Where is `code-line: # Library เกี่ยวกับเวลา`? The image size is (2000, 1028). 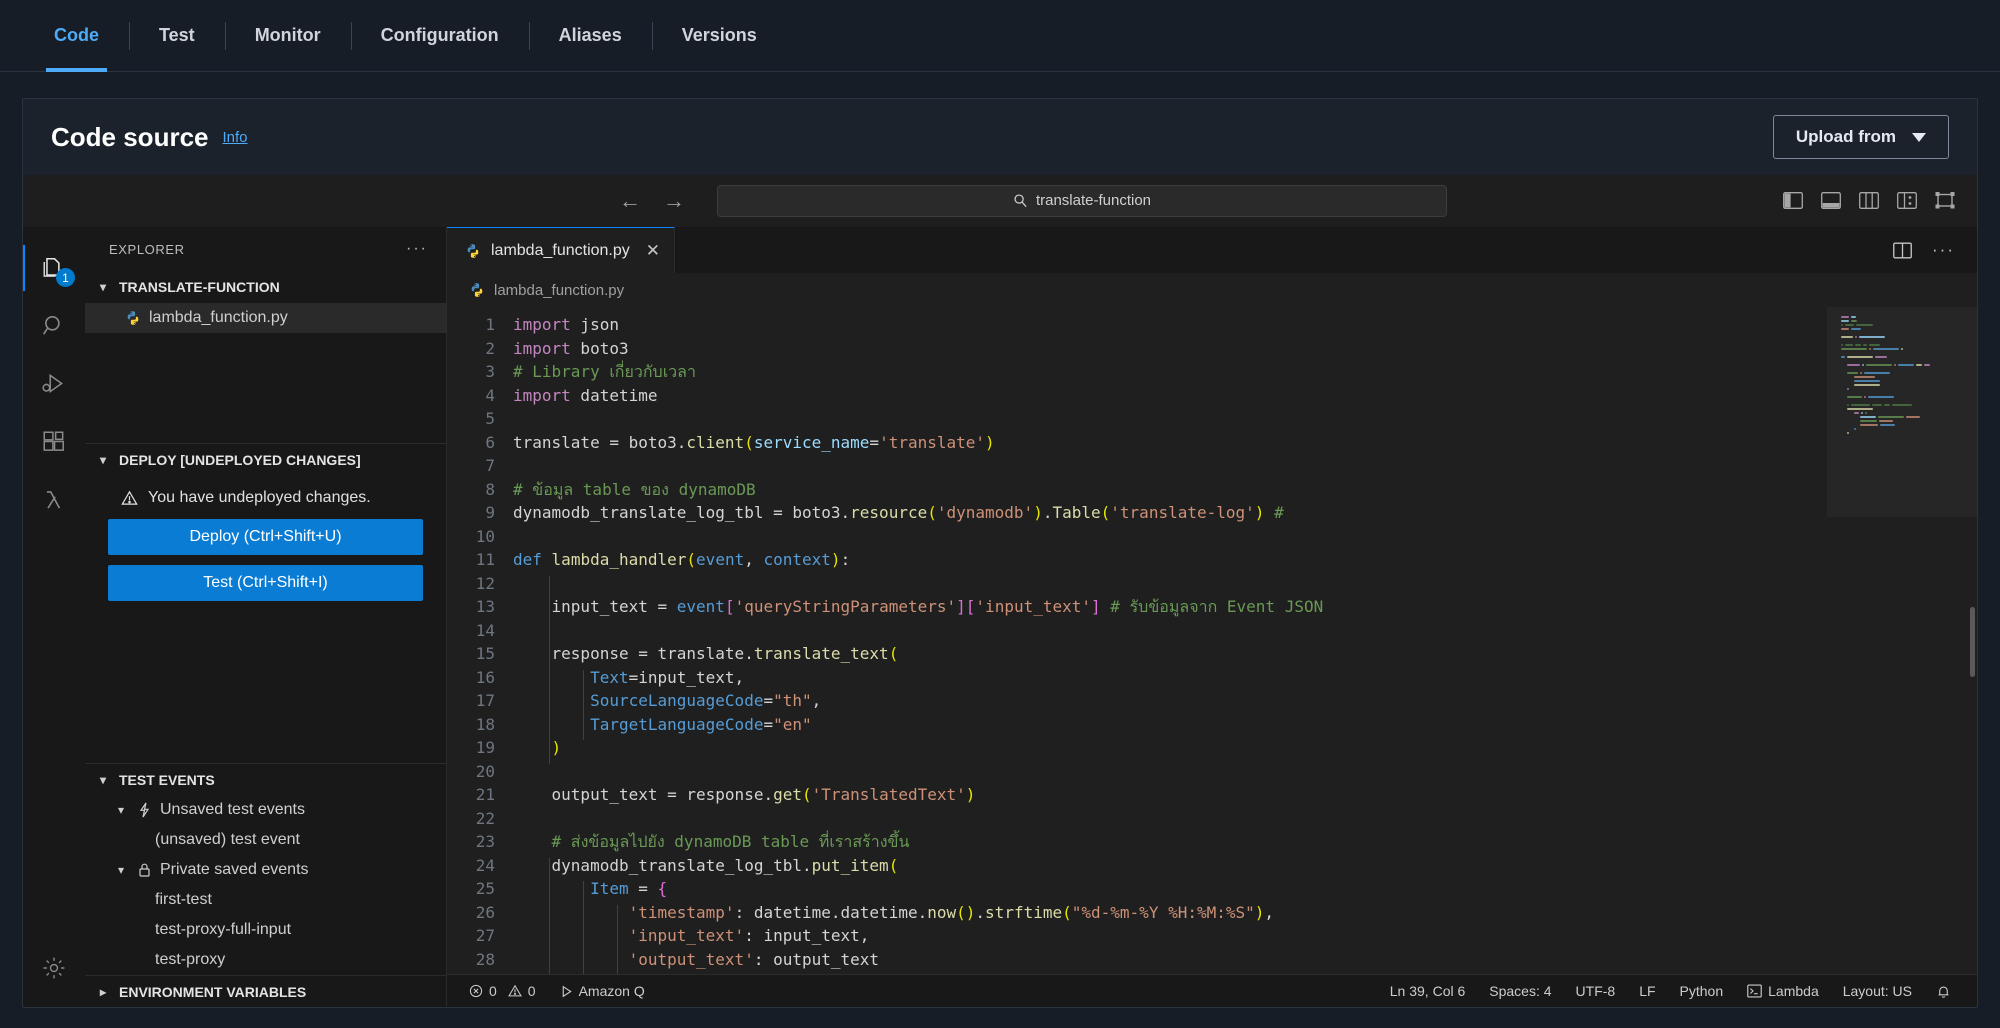 code-line: # Library เกี่ยวกับเวลา is located at coordinates (604, 371).